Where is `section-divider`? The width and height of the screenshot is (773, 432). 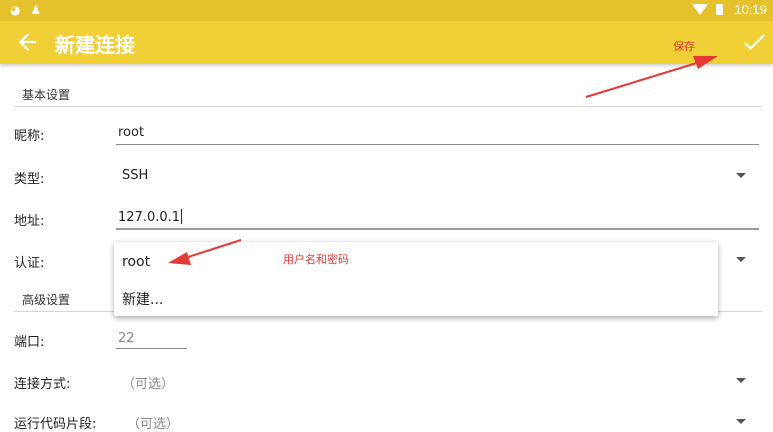
section-divider is located at coordinates (388, 106).